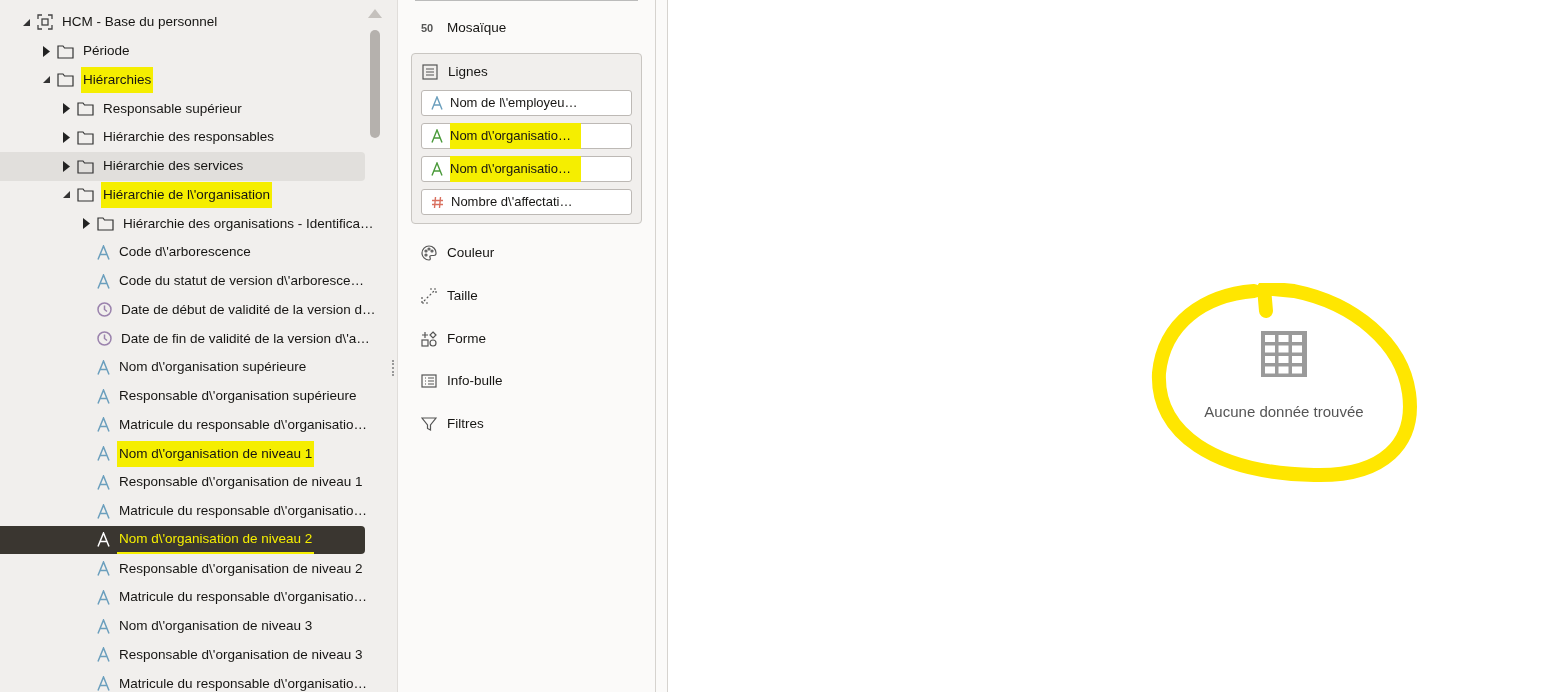 This screenshot has width=1556, height=692. I want to click on tree-item: Responsable d\'organisation de niveau 2, so click(182, 568).